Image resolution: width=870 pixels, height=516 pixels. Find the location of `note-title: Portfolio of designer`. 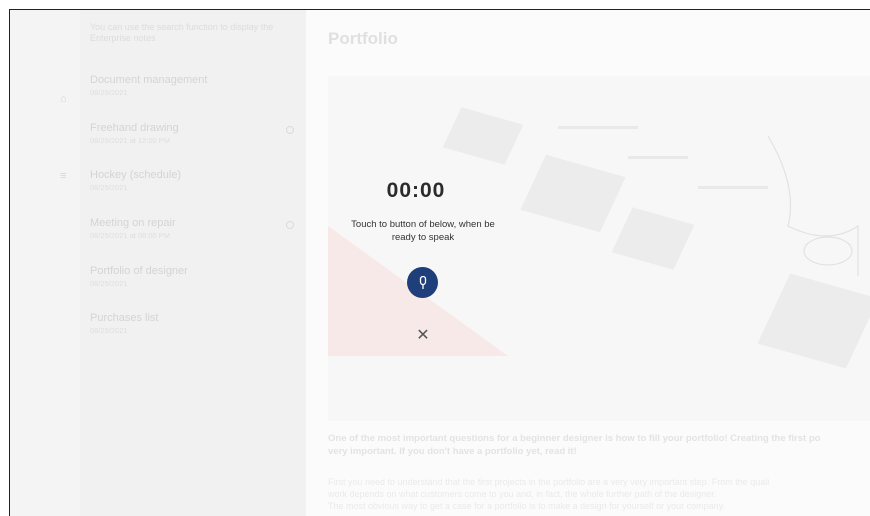

note-title: Portfolio of designer is located at coordinates (139, 271).